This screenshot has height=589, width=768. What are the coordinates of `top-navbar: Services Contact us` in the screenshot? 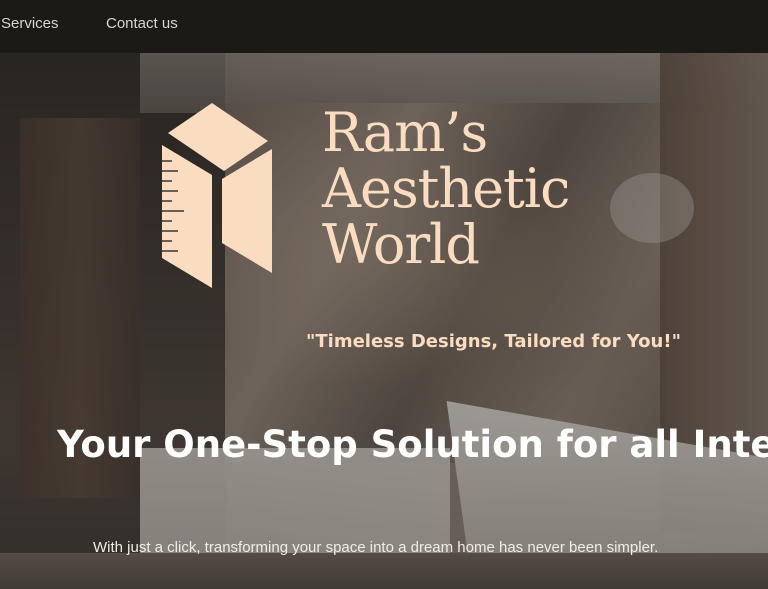 It's located at (384, 26).